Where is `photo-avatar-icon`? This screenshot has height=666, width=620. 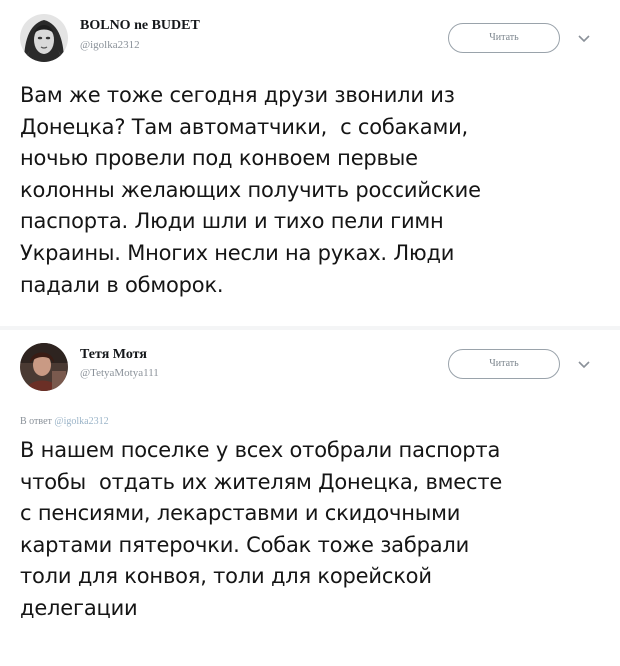
photo-avatar-icon is located at coordinates (44, 367).